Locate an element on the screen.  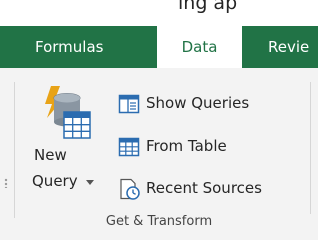
new-query-label-line1: New is located at coordinates (50, 155).